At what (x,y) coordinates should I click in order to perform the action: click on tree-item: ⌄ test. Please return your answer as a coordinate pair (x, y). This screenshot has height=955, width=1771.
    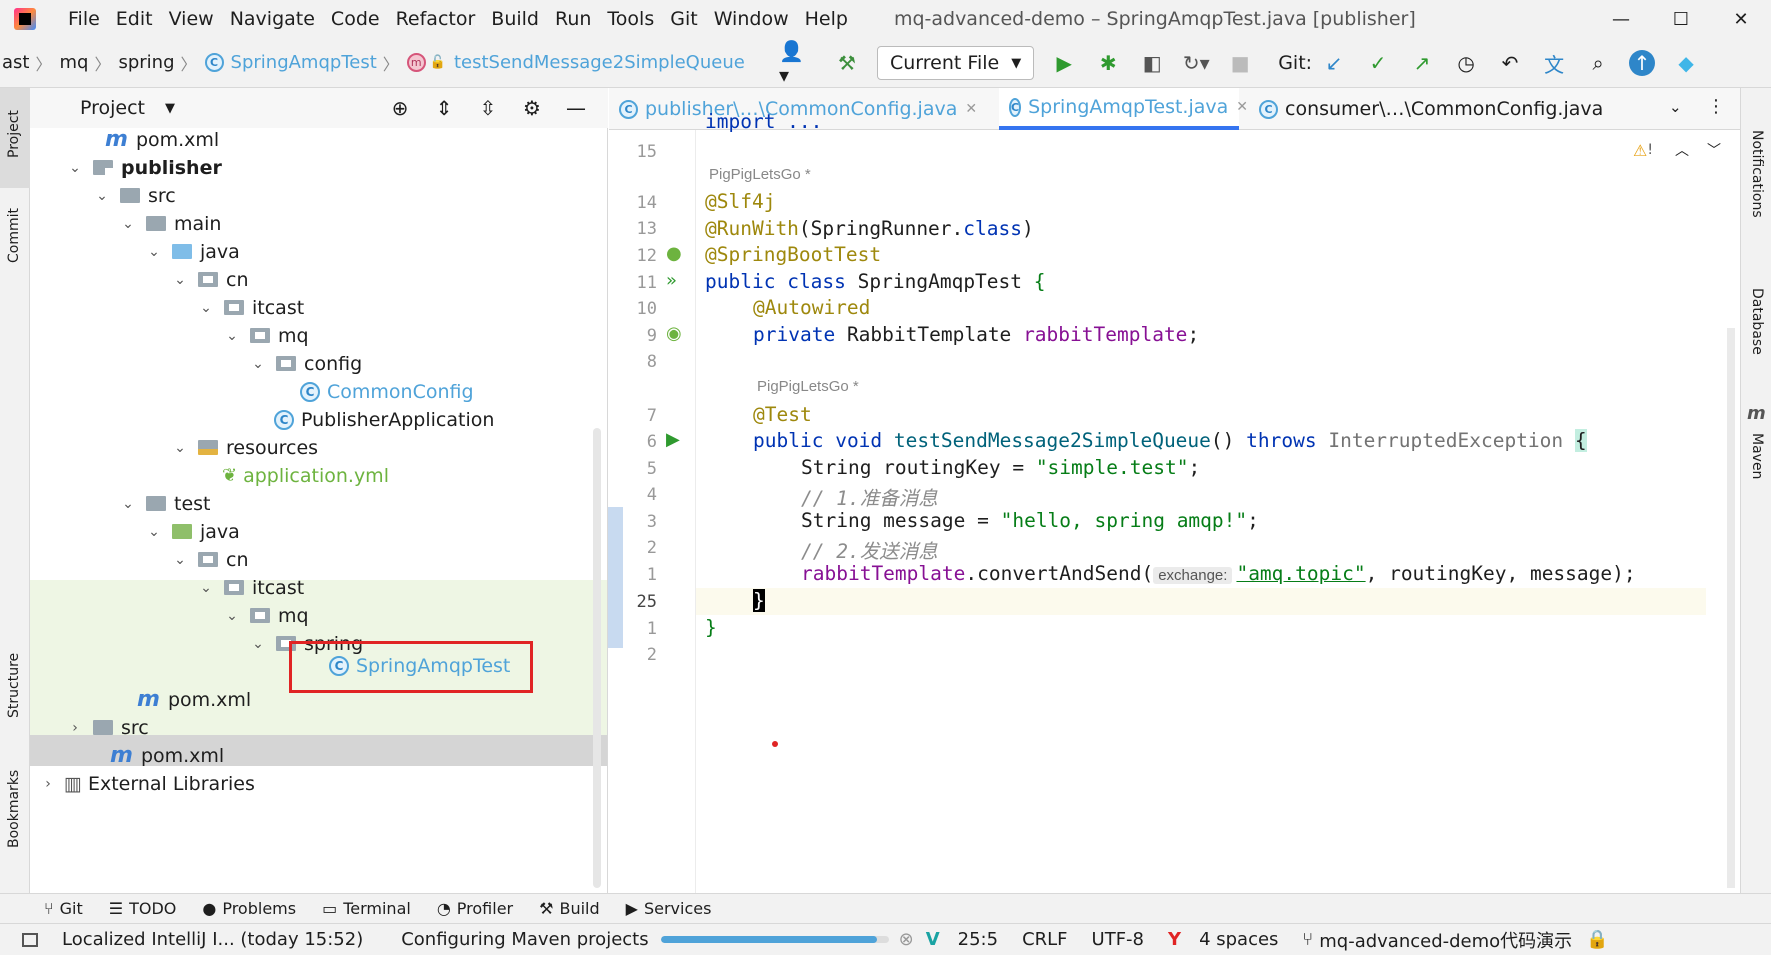
    Looking at the image, I should click on (164, 503).